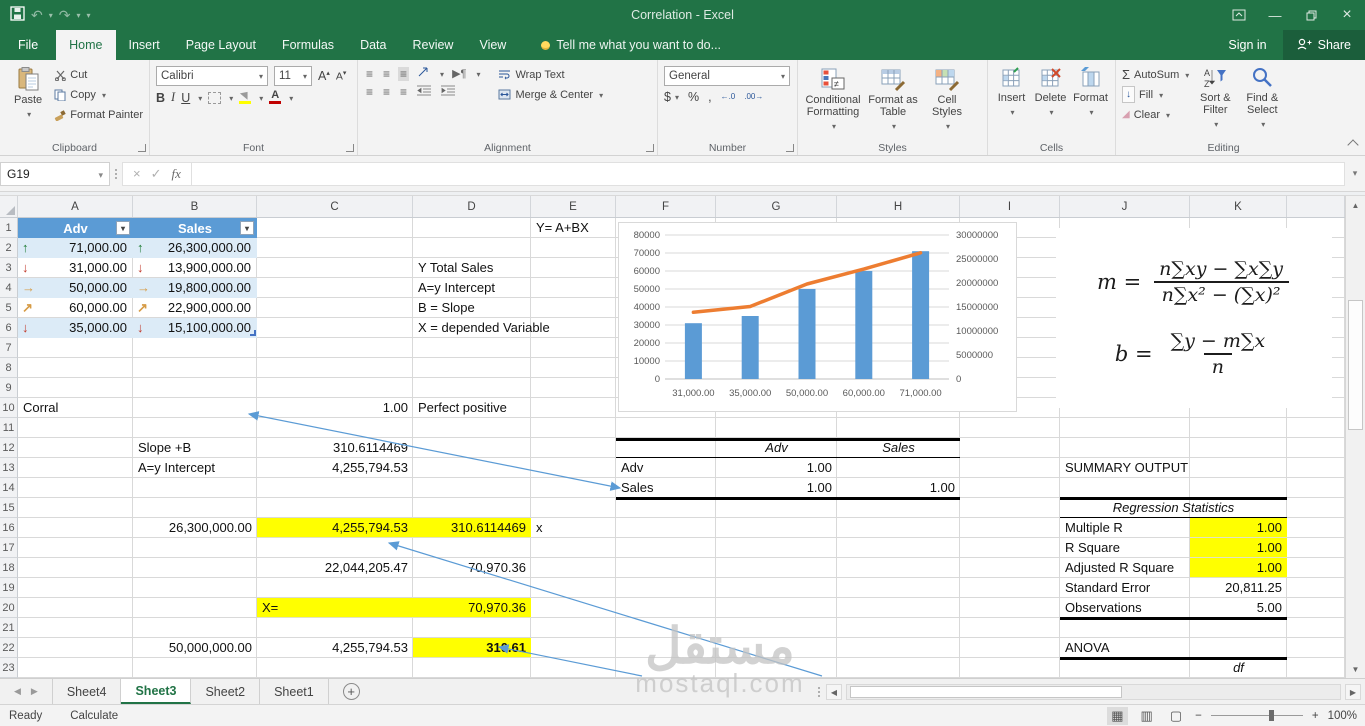  I want to click on row-header-12: 12, so click(9, 448).